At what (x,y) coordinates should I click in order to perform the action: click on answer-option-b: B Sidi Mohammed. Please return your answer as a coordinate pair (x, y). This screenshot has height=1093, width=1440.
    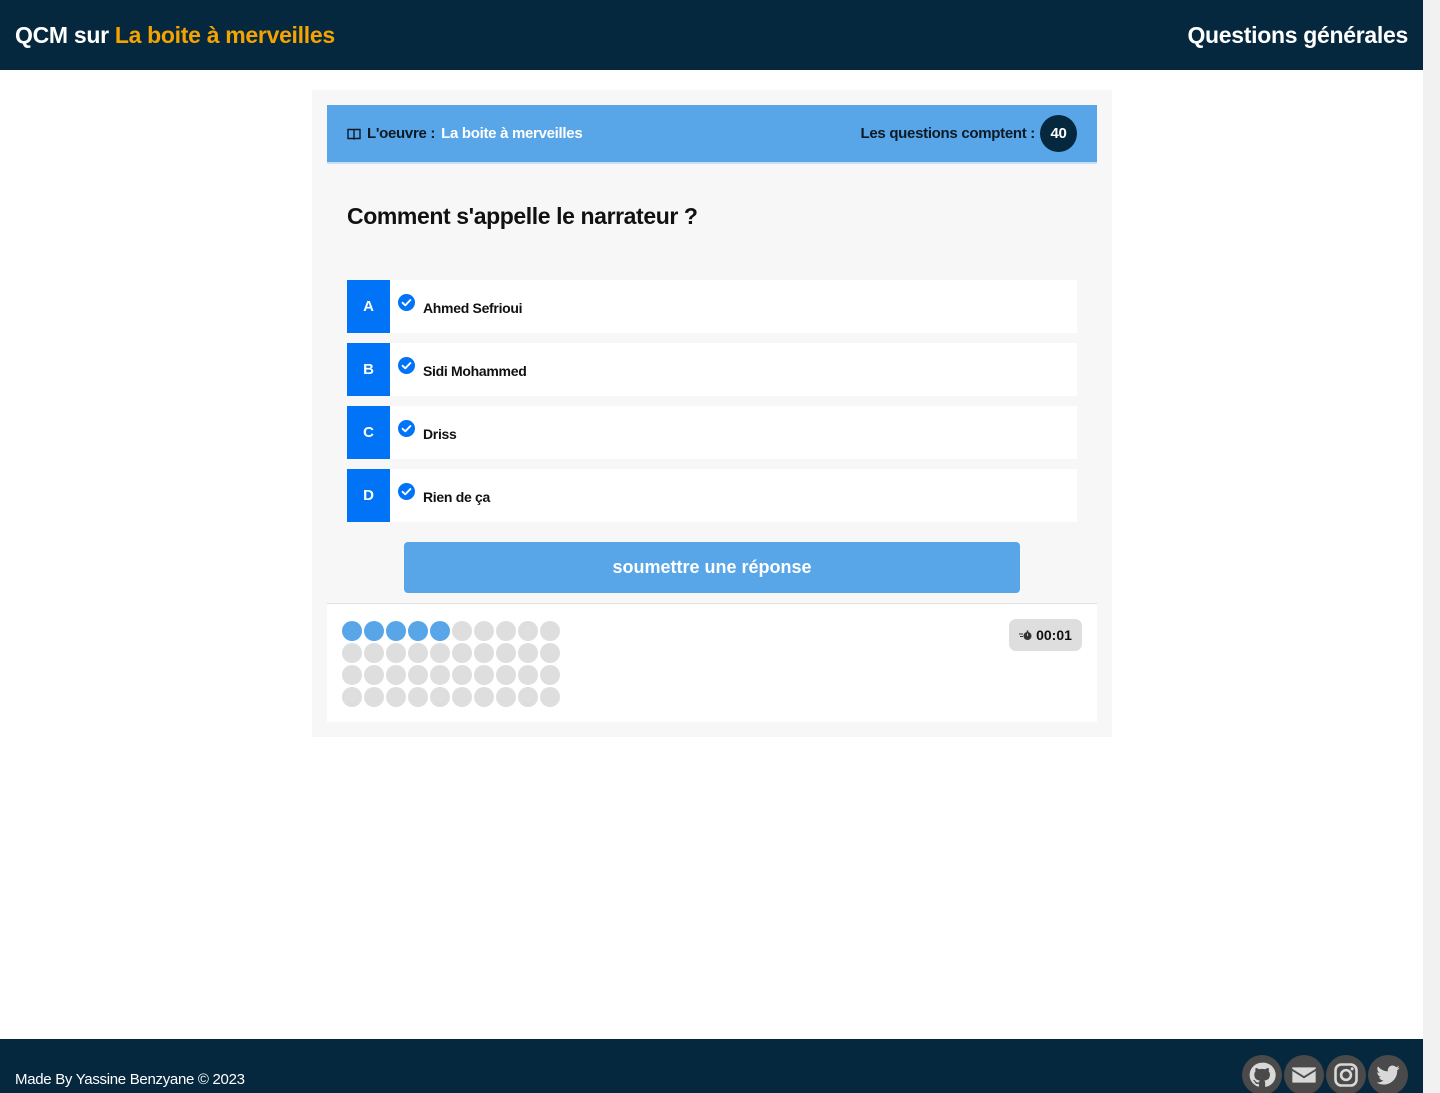
    Looking at the image, I should click on (712, 369).